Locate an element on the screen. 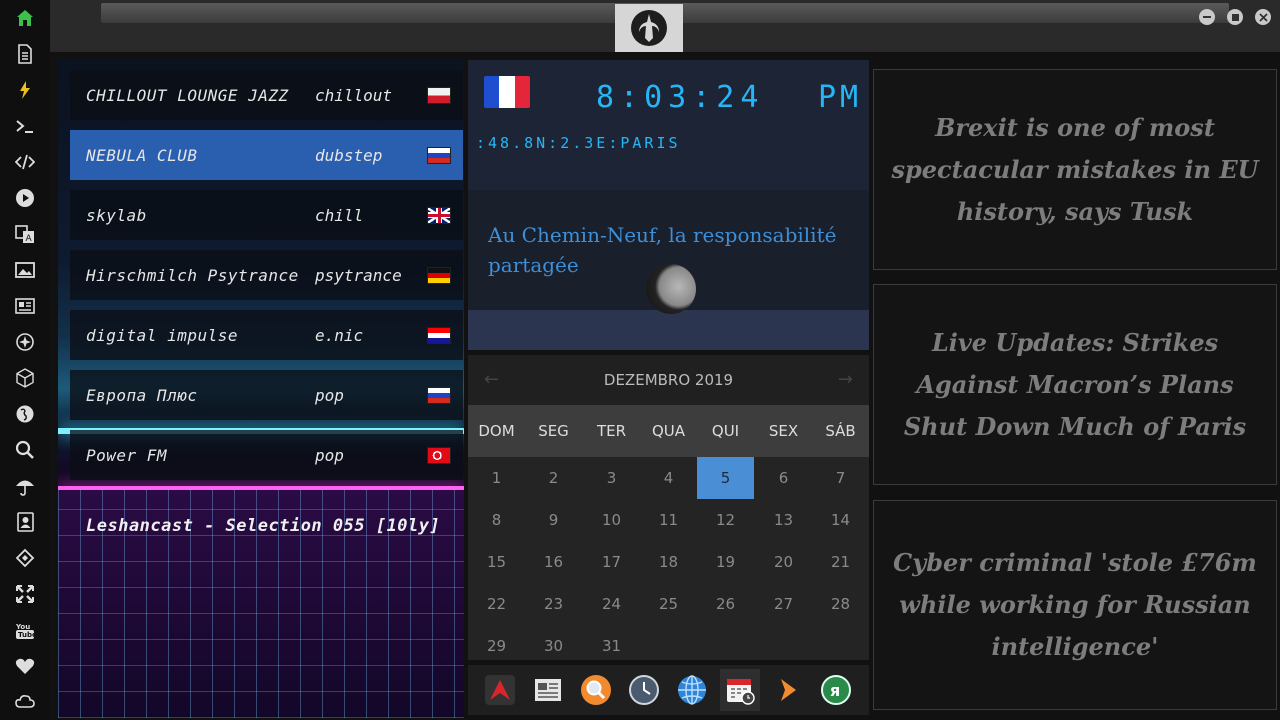  search-icon is located at coordinates (25, 450).